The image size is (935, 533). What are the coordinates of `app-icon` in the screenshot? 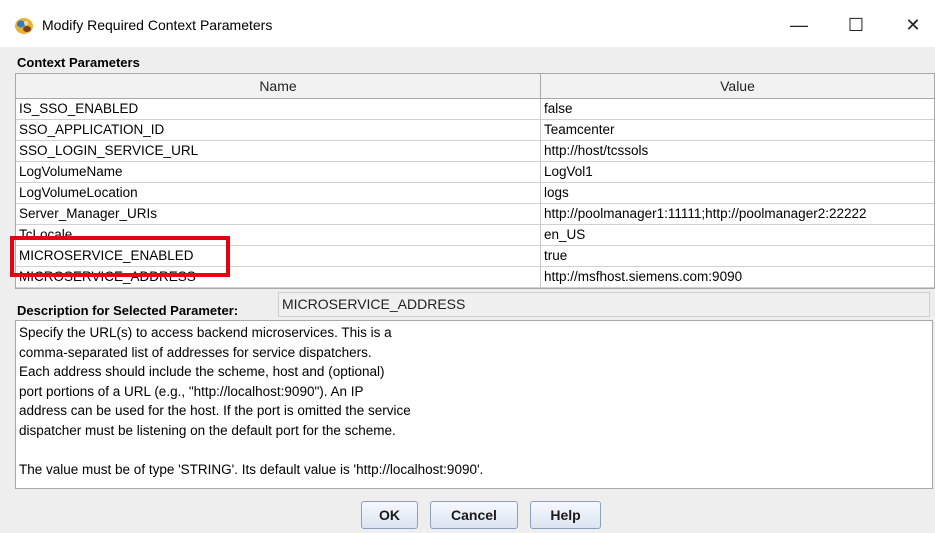 It's located at (24, 26).